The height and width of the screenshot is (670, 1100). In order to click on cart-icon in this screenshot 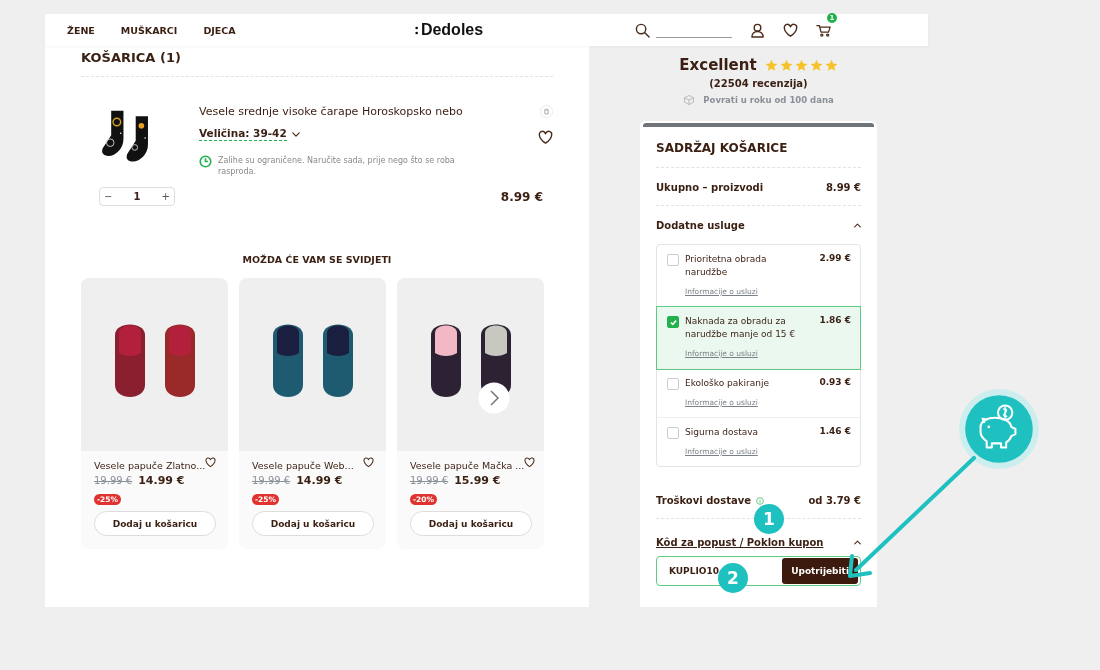, I will do `click(823, 30)`.